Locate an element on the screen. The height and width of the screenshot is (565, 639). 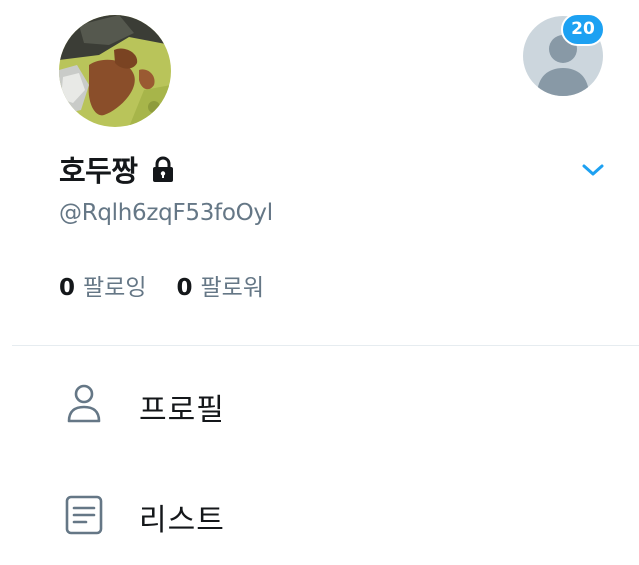
display-name-row: 호두짱 is located at coordinates (118, 169).